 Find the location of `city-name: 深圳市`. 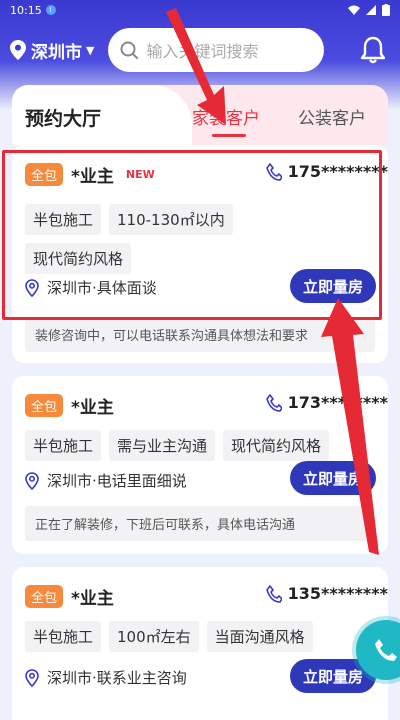

city-name: 深圳市 is located at coordinates (56, 52).